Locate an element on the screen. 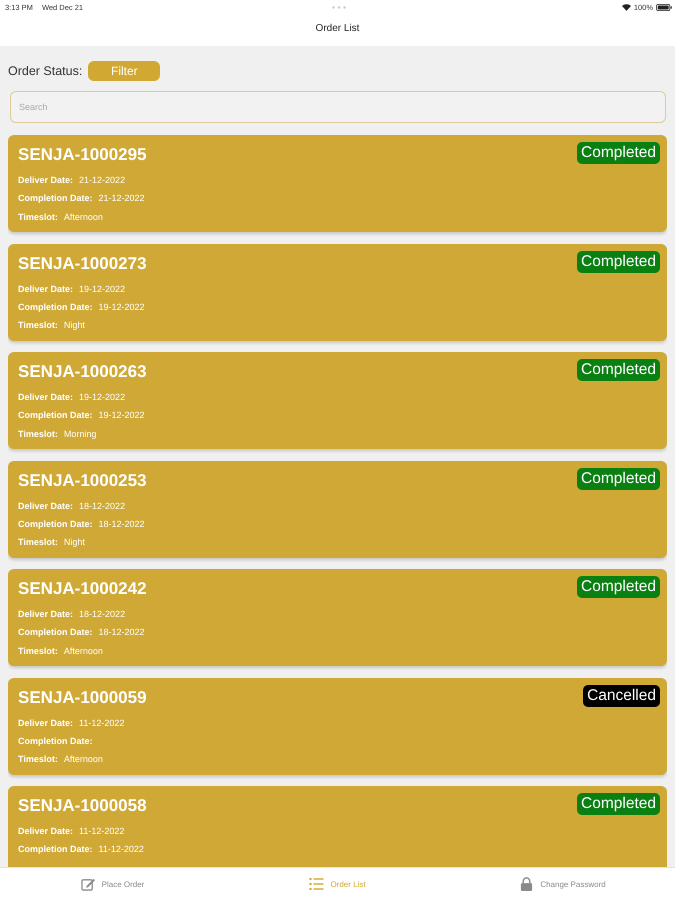  dots-icon is located at coordinates (339, 7).